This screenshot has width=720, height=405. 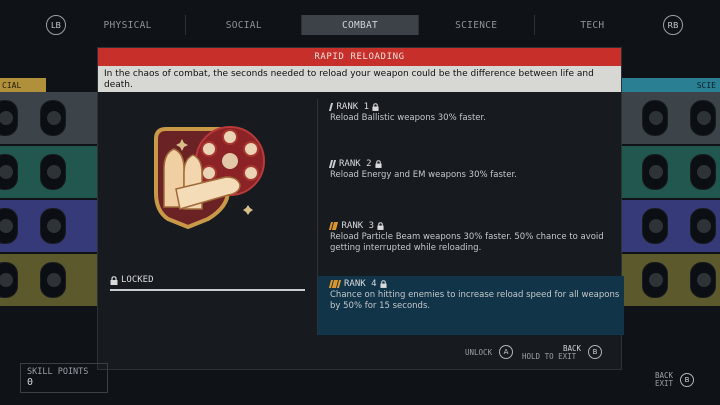 I want to click on locked-label: LOCKED, so click(x=137, y=280).